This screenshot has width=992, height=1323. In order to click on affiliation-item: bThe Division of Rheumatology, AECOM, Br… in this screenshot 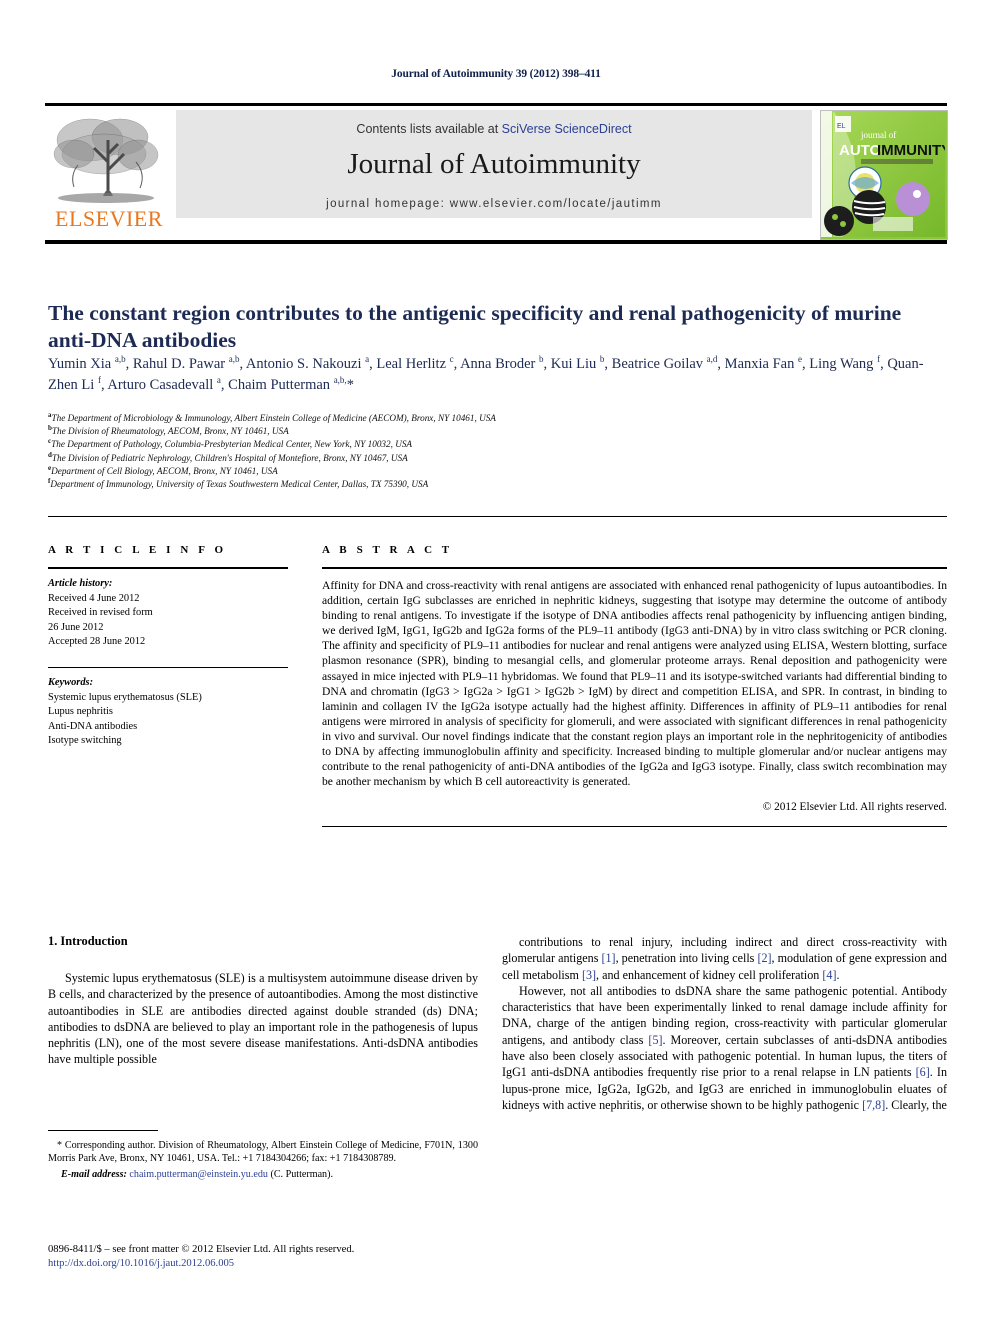, I will do `click(398, 431)`.